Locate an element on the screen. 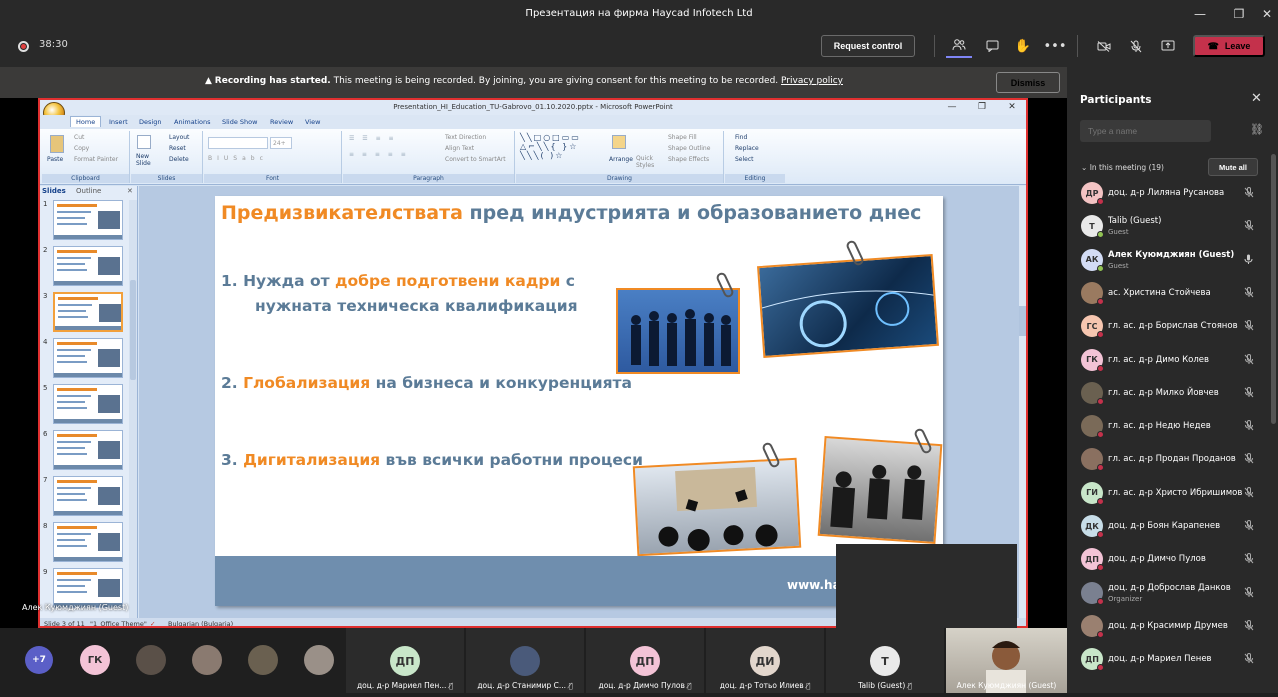 Image resolution: width=1278 pixels, height=697 pixels. participant-row: ас. Христина Стойчева is located at coordinates (1169, 294).